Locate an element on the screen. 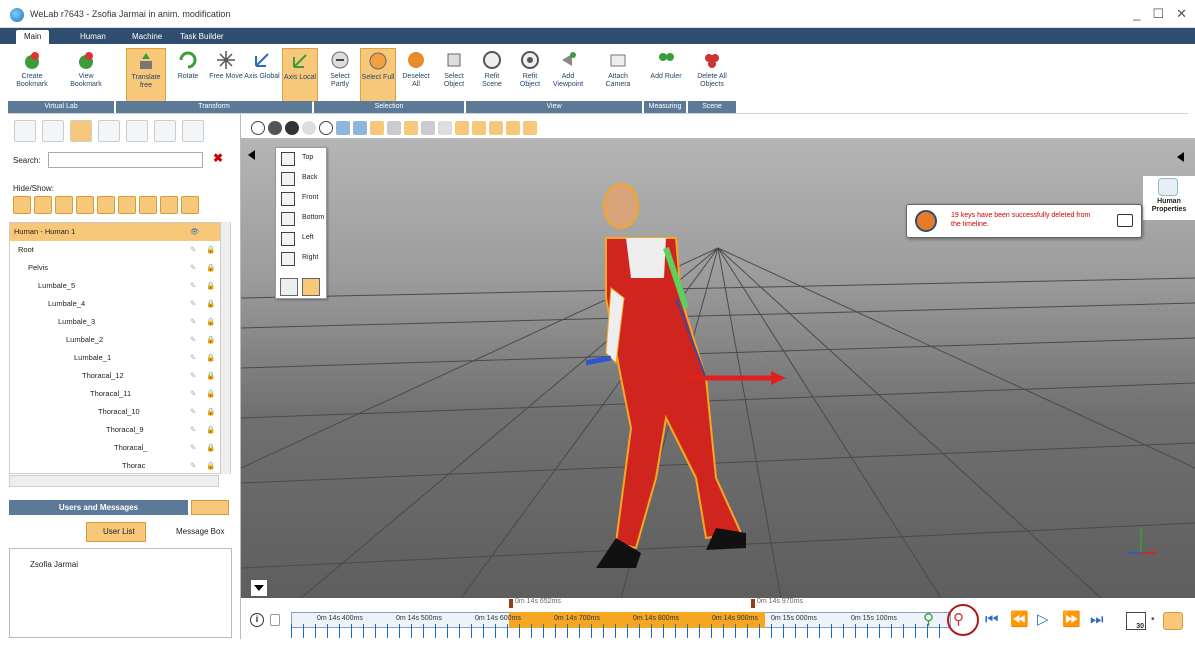  delete-key-icon: ⚲ is located at coordinates (958, 620).